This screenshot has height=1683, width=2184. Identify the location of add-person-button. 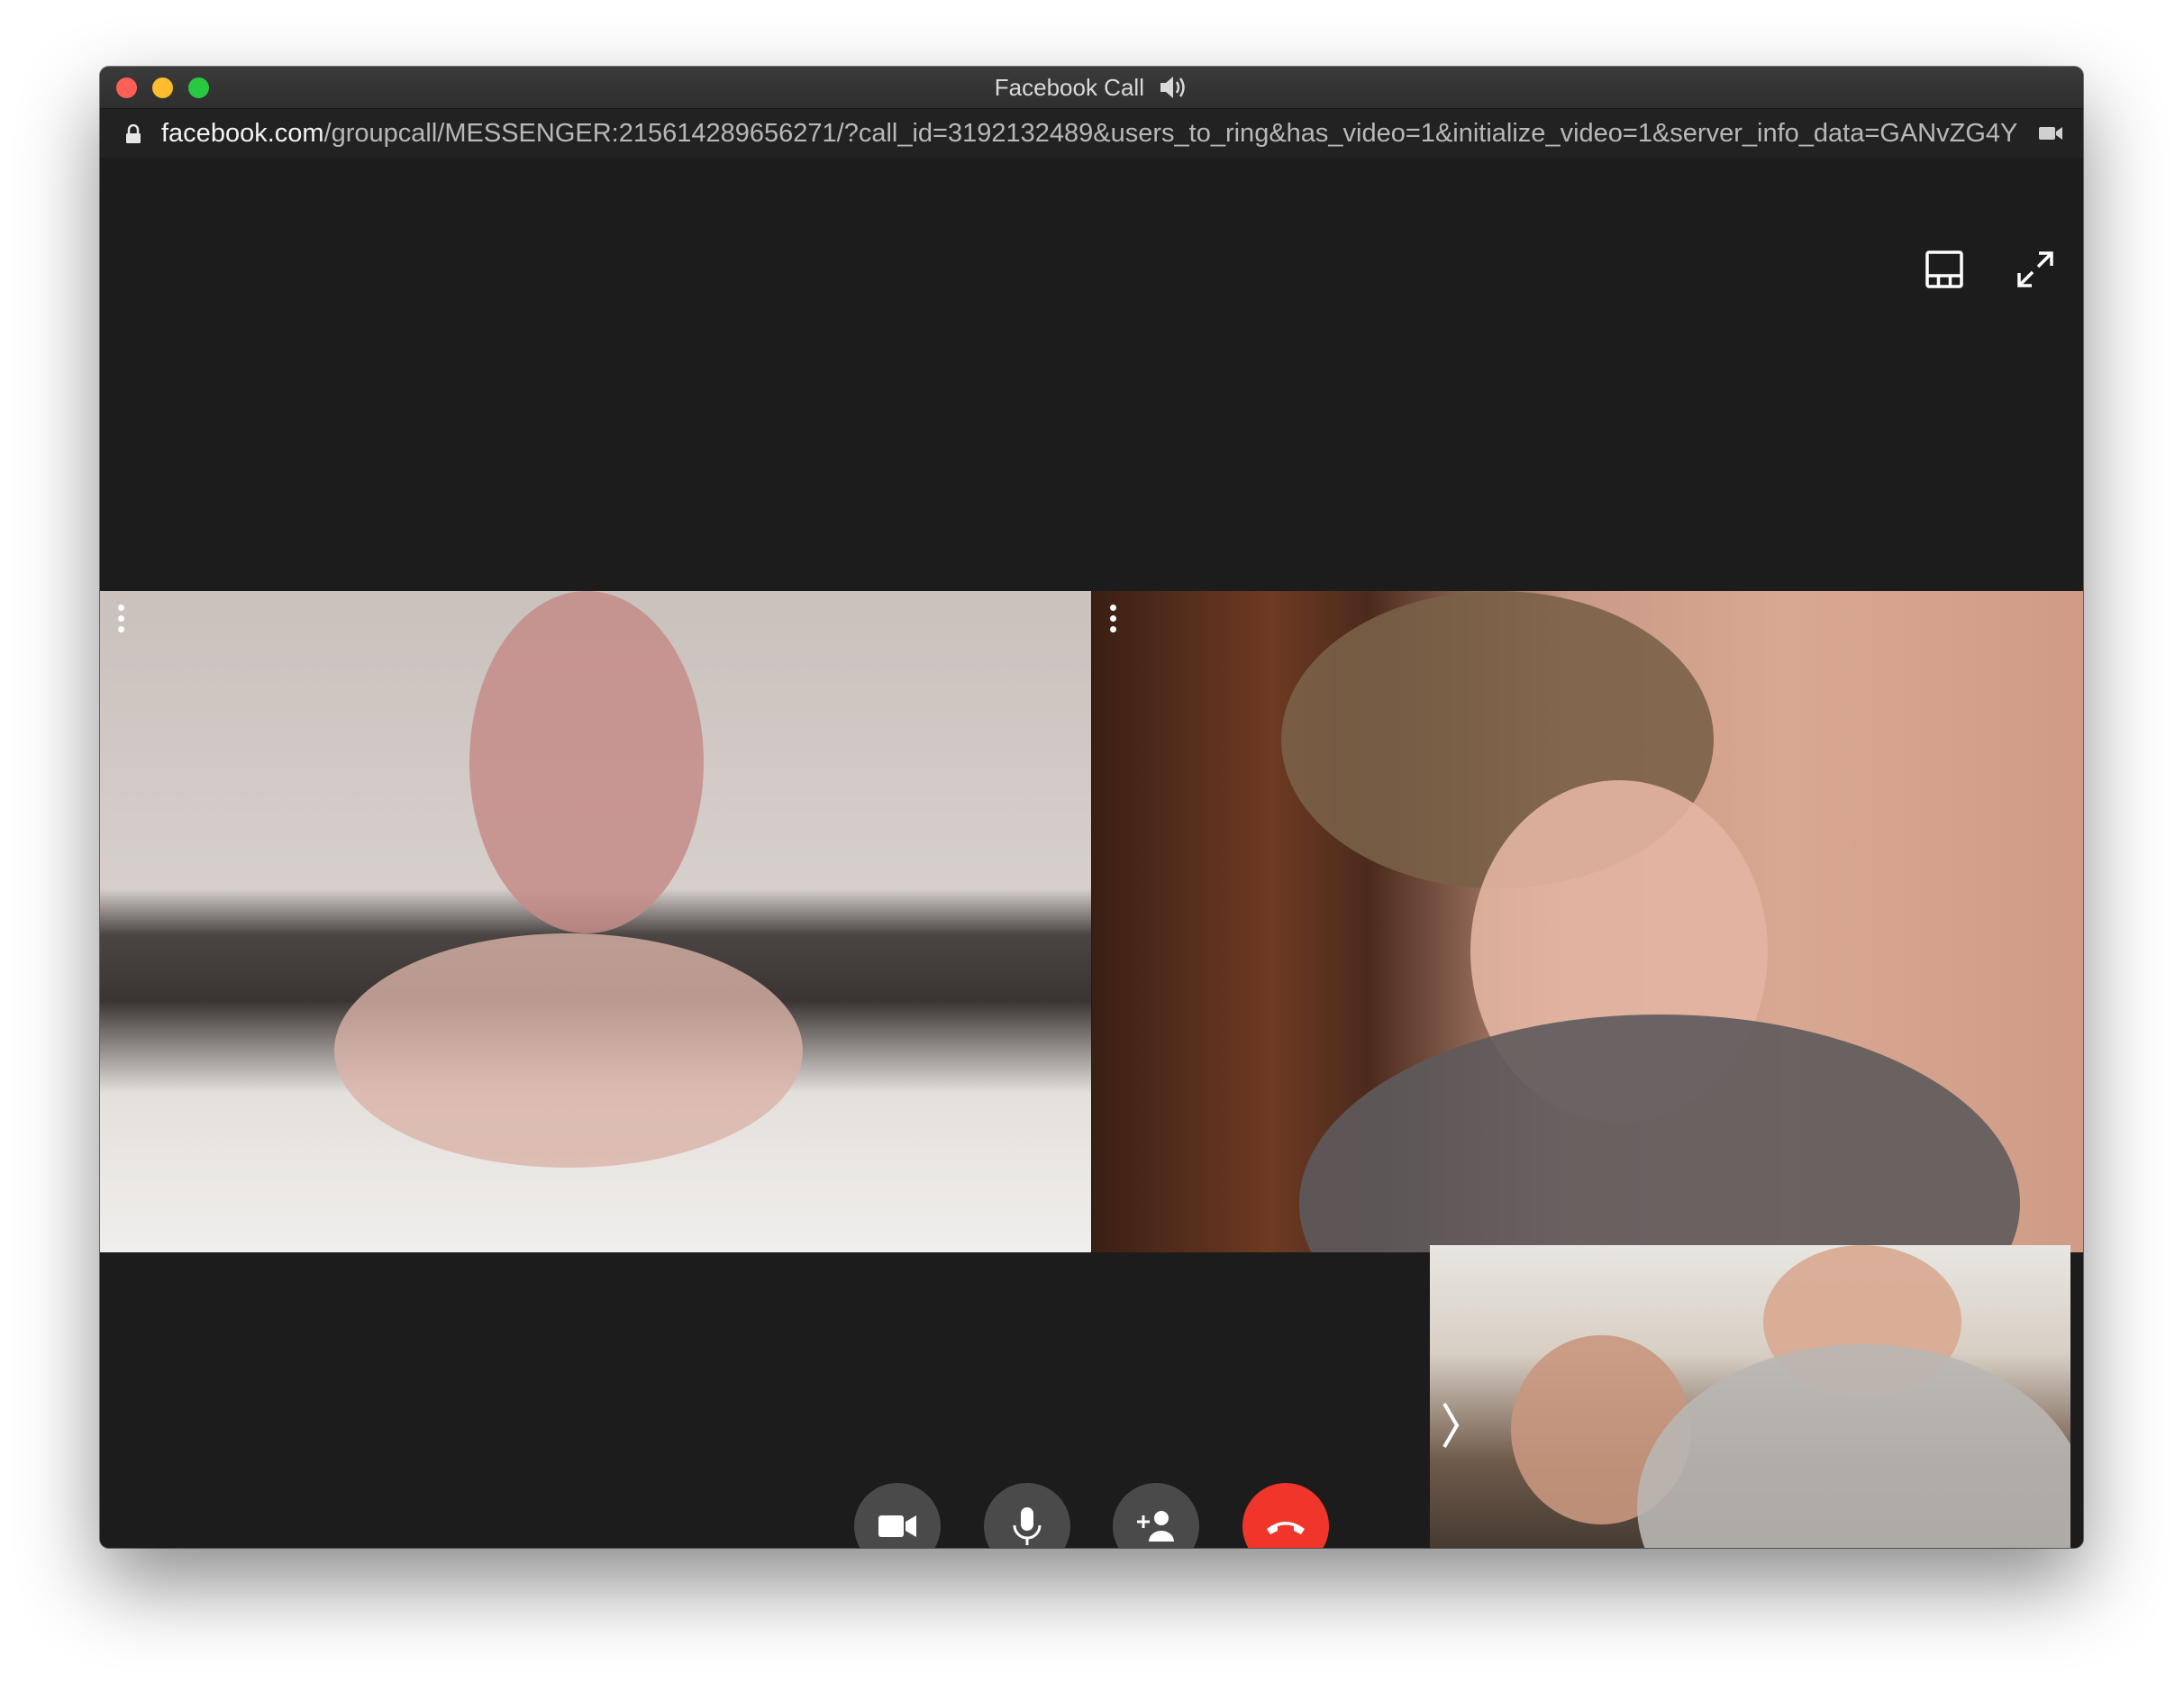
(1156, 1516).